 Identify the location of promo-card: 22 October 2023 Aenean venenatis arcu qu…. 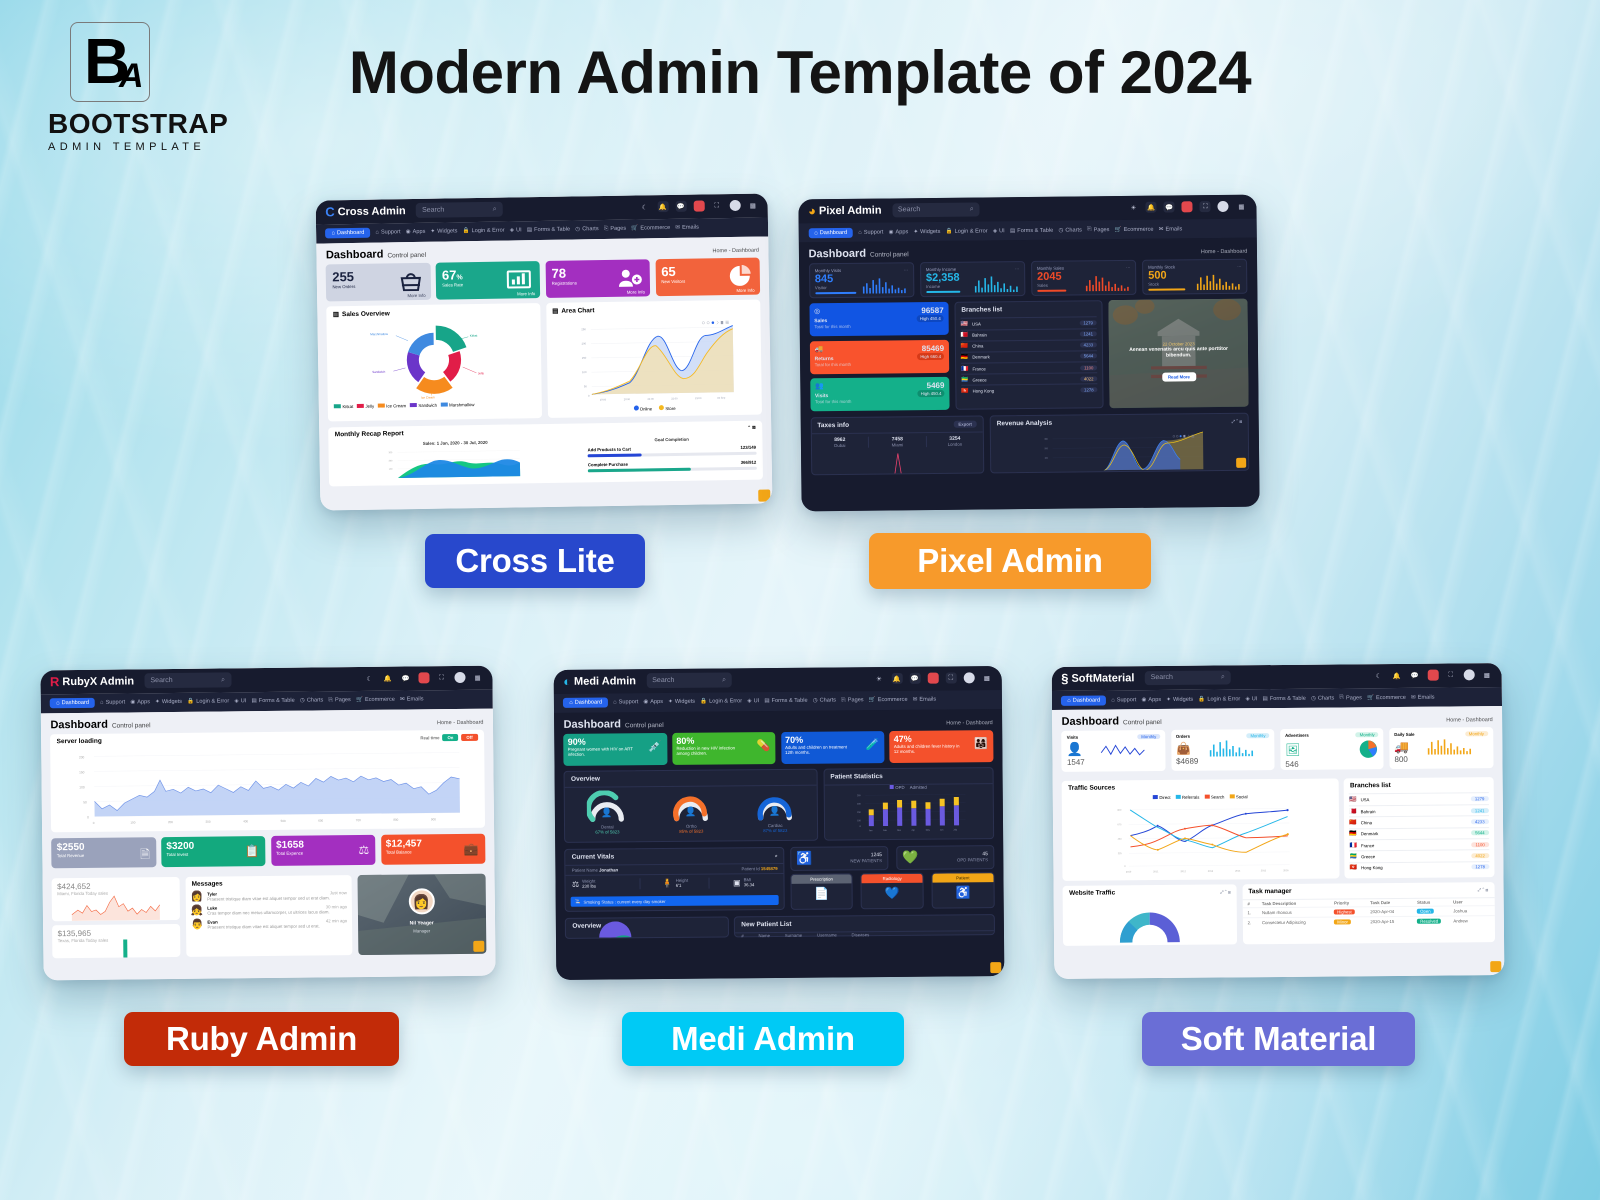
(1178, 353).